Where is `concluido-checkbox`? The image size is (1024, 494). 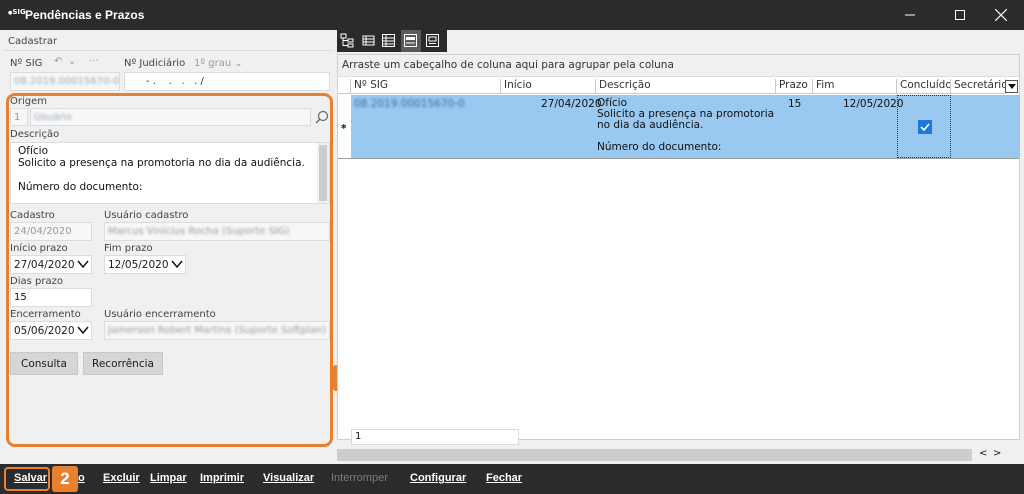 concluido-checkbox is located at coordinates (925, 127).